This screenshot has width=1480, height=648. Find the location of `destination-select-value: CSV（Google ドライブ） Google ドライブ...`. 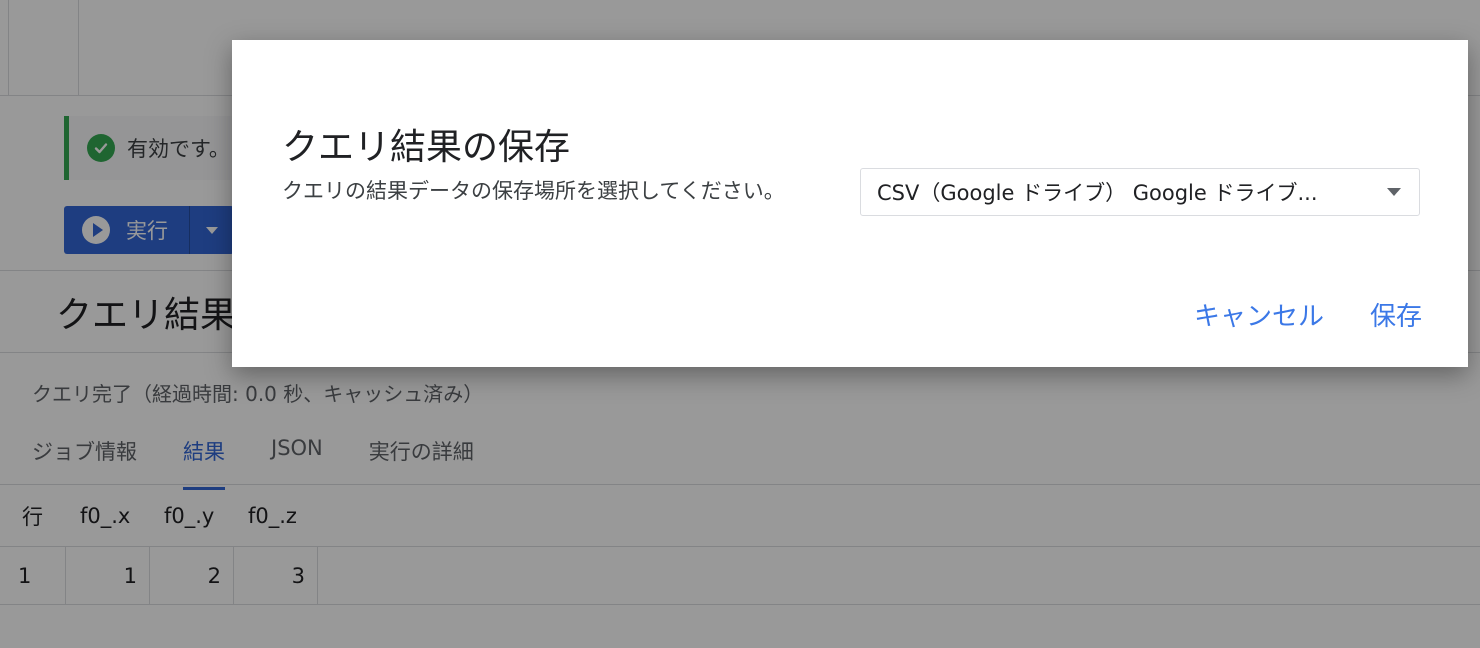

destination-select-value: CSV（Google ドライブ） Google ドライブ... is located at coordinates (1097, 193).